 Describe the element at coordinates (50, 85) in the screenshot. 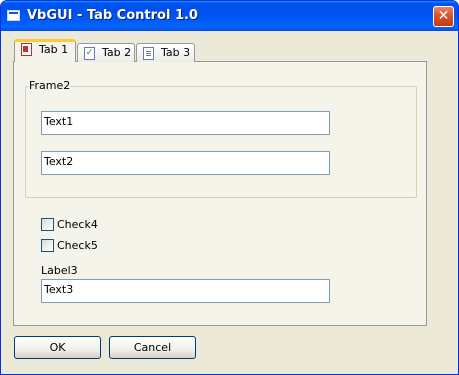

I see `frame2-legend: Frame2` at that location.